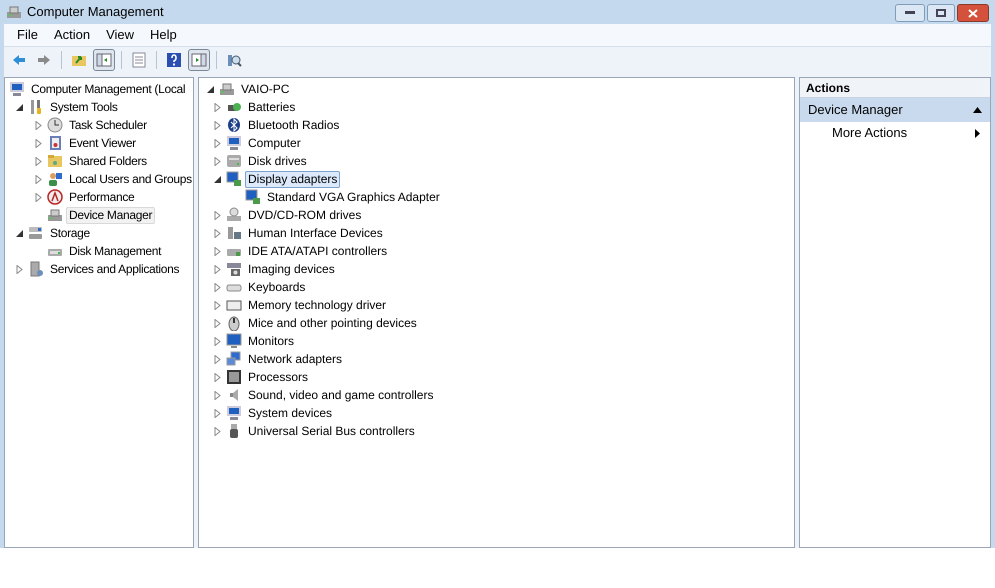 The height and width of the screenshot is (588, 995). Describe the element at coordinates (234, 341) in the screenshot. I see `monitor-icon` at that location.